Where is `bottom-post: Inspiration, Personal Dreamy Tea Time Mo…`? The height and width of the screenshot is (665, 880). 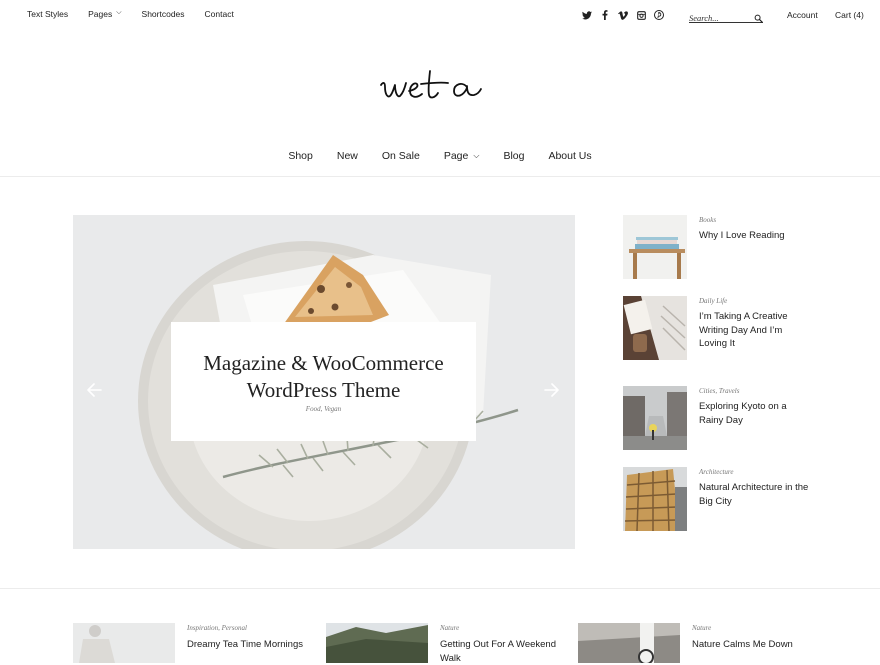 bottom-post: Inspiration, Personal Dreamy Tea Time Mo… is located at coordinates (193, 643).